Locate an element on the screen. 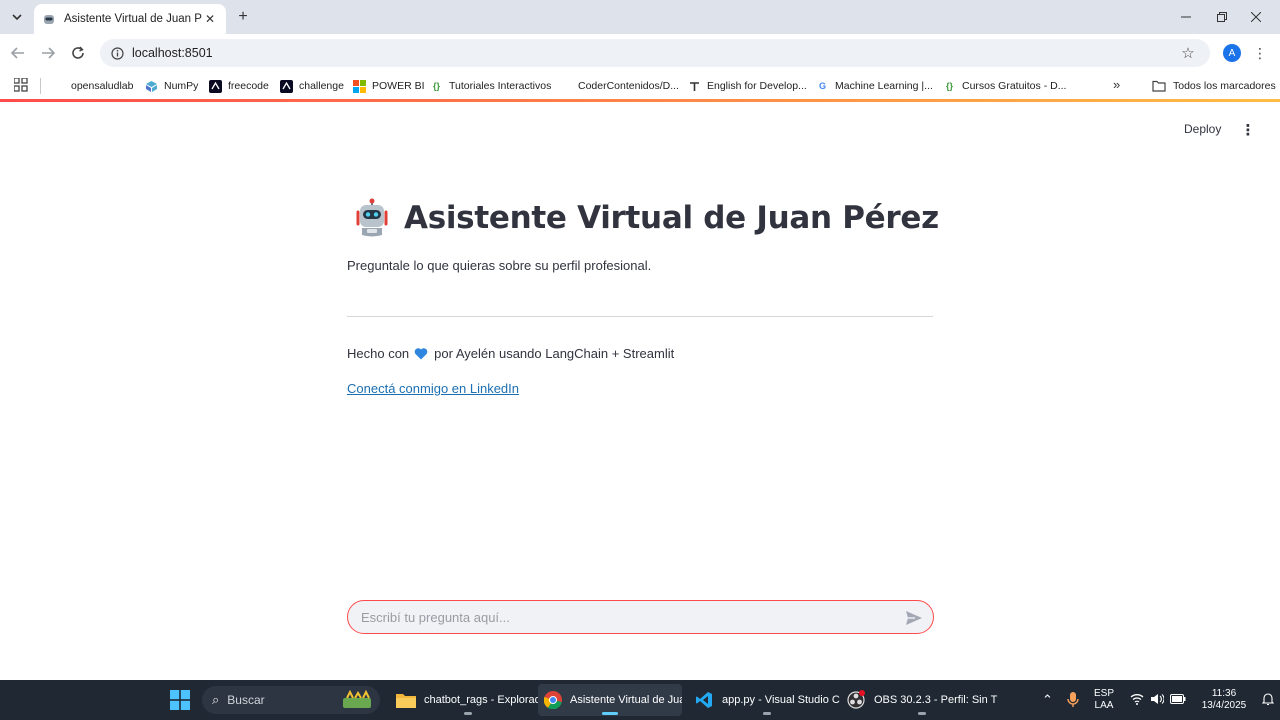 This screenshot has height=720, width=1280. battery-icon is located at coordinates (1178, 699).